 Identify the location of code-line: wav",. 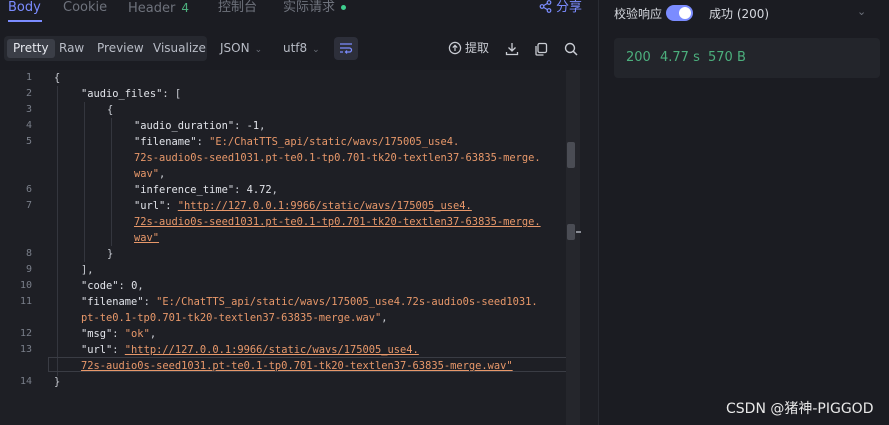
(149, 174).